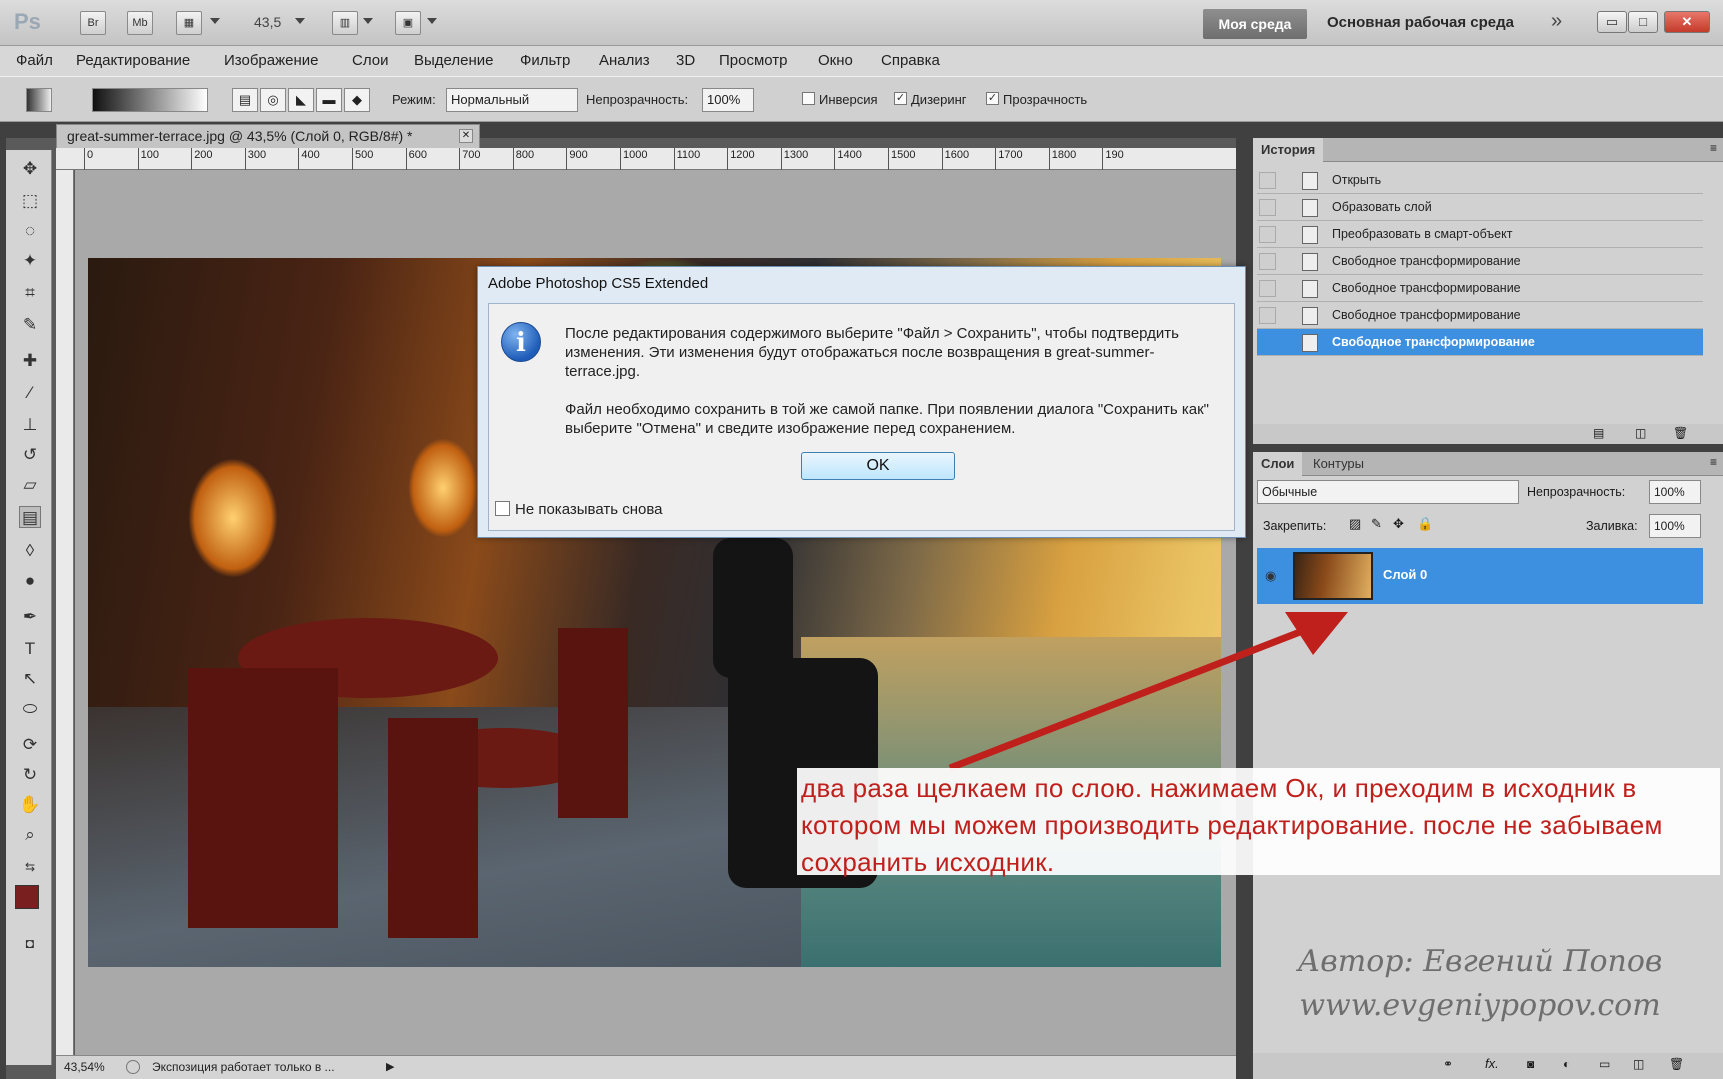 The image size is (1723, 1079). Describe the element at coordinates (30, 517) in the screenshot. I see `gradient-tool-icon: ▤` at that location.